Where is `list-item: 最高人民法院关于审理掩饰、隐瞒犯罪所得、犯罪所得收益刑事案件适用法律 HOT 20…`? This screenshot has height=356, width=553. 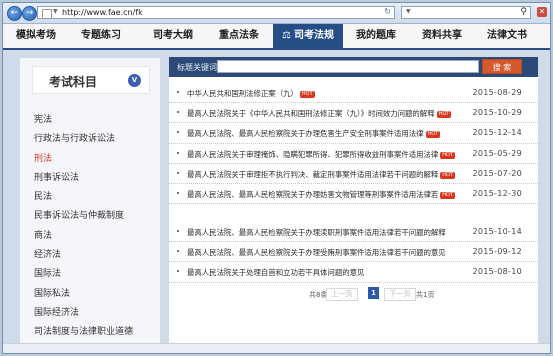
list-item: 最高人民法院关于审理掩饰、隐瞒犯罪所得、犯罪所得收益刑事案件适用法律 HOT 20… is located at coordinates (353, 154).